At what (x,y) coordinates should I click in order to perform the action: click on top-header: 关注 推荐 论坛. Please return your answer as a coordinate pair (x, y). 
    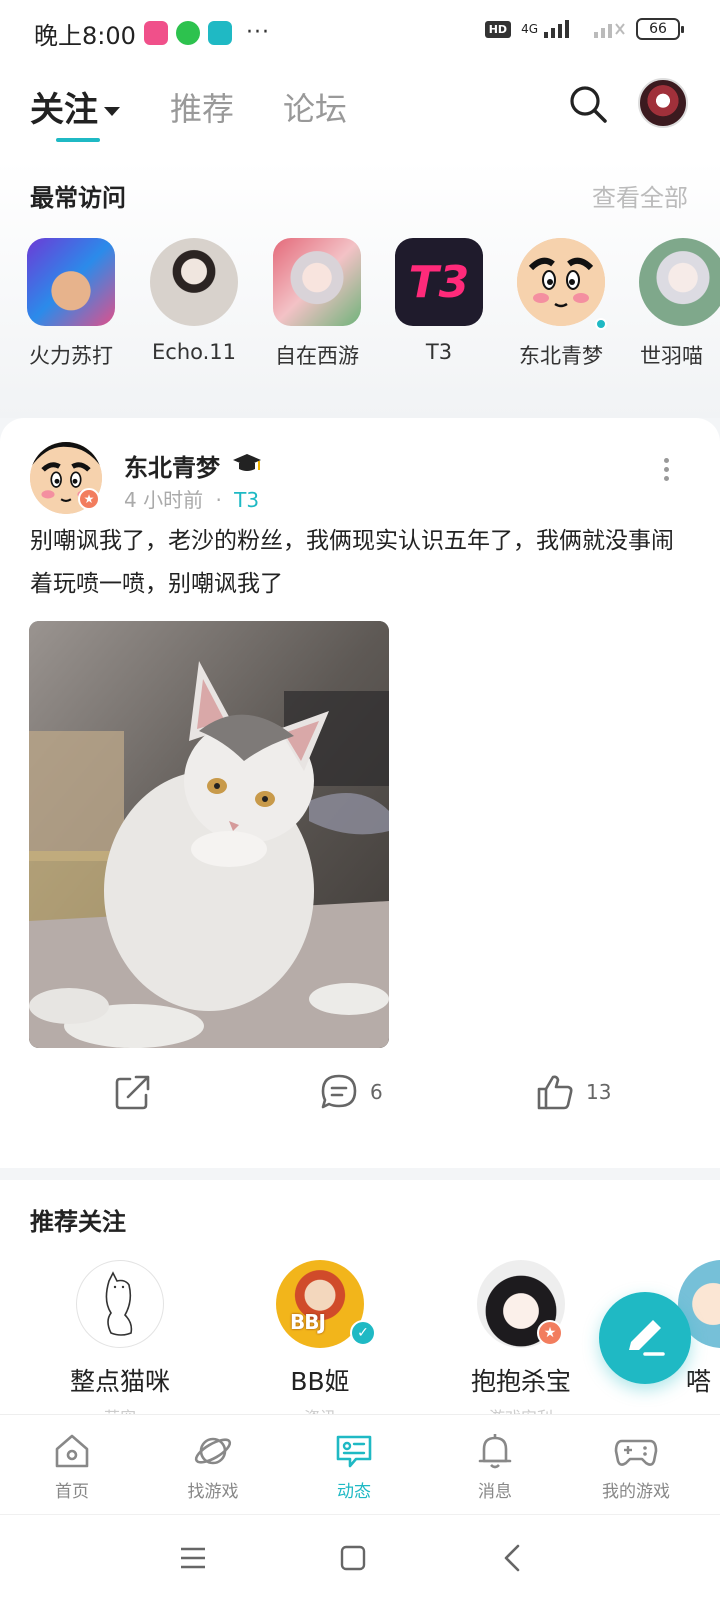
    Looking at the image, I should click on (360, 112).